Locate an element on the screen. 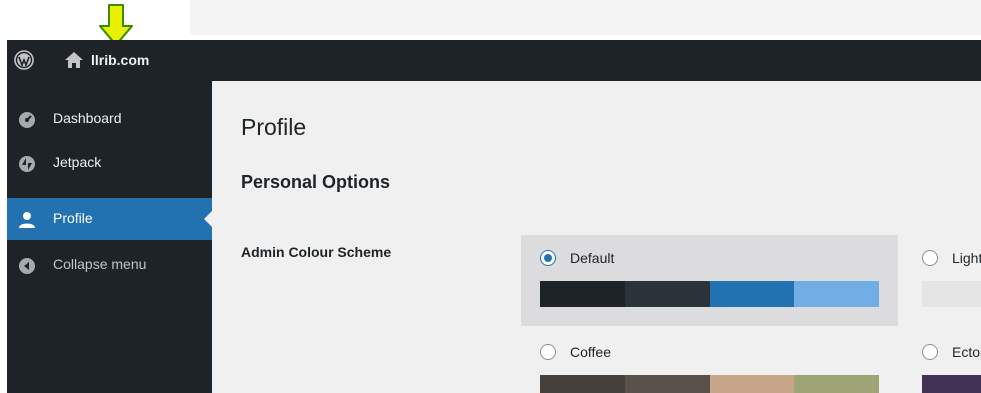 Image resolution: width=981 pixels, height=393 pixels. scheme-name: Default is located at coordinates (592, 258).